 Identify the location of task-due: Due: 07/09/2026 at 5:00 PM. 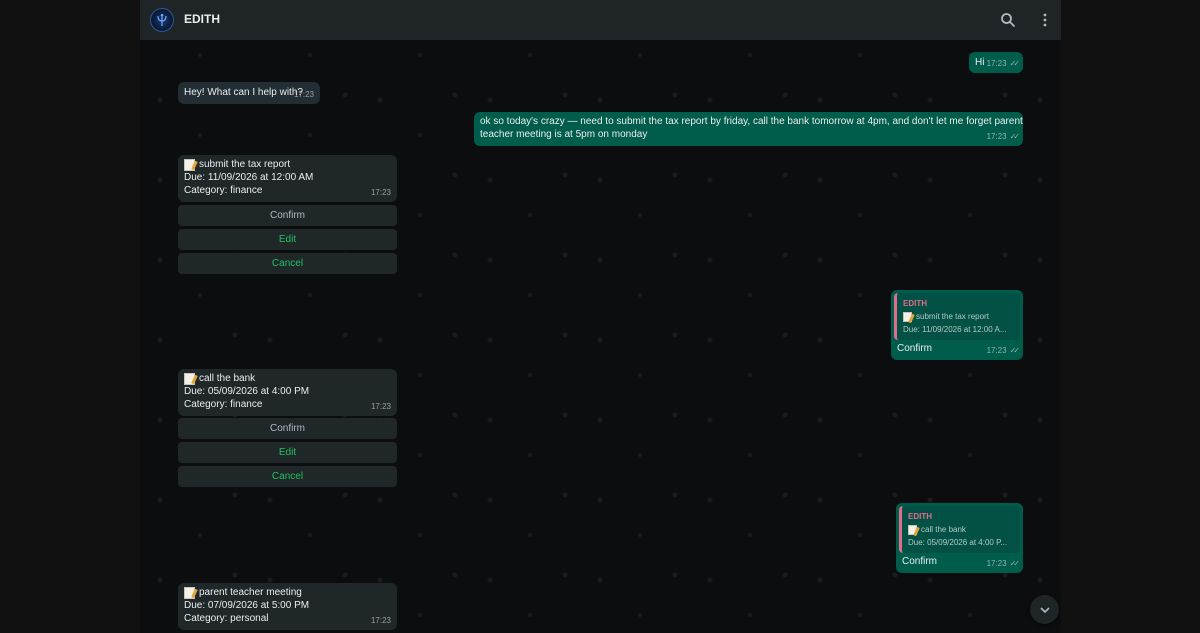
(247, 605).